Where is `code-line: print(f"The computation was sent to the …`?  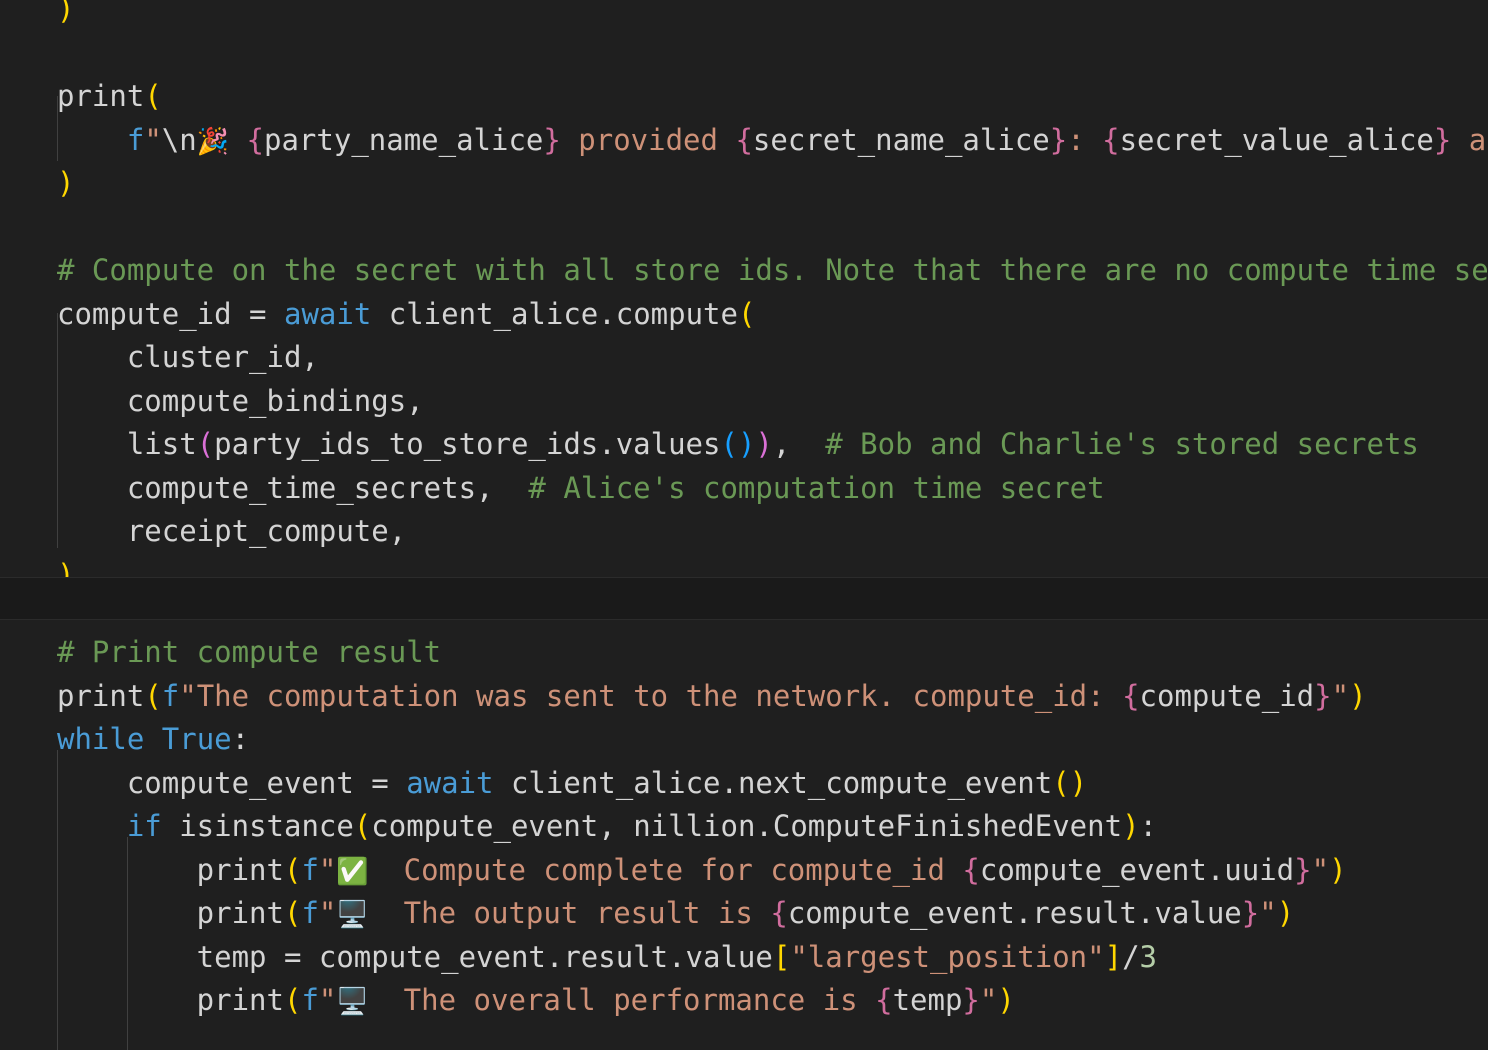
code-line: print(f"The computation was sent to the … is located at coordinates (772, 697).